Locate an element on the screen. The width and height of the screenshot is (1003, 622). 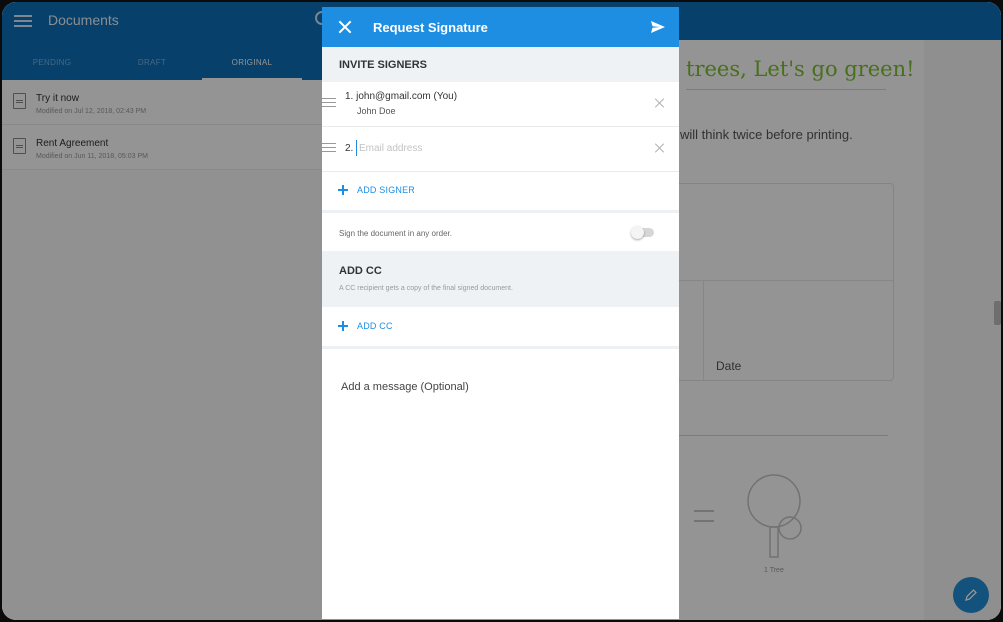
add-signer-button: ADD SIGNER is located at coordinates (500, 191).